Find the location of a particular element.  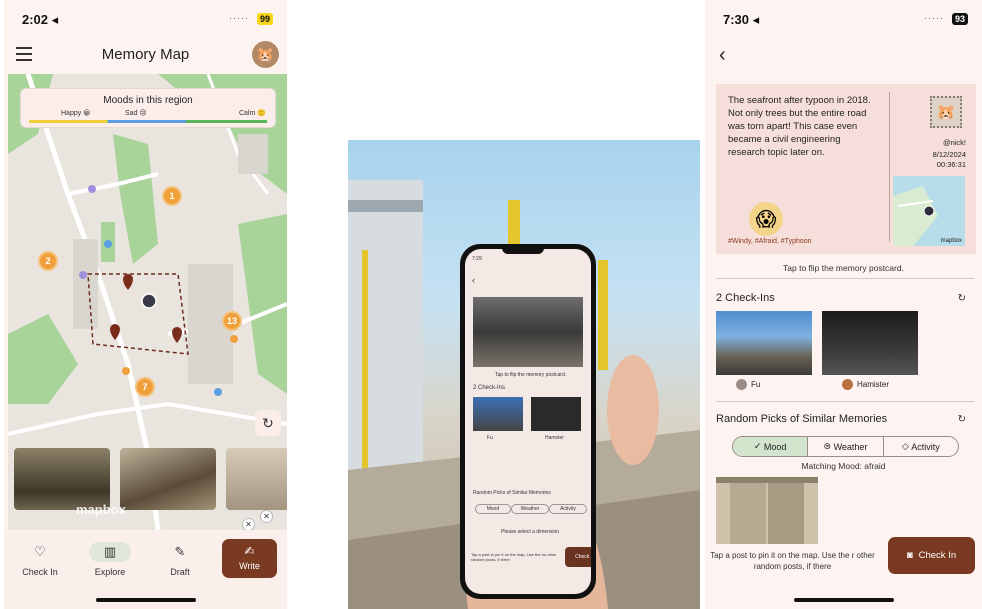

mini-seg-mood: Mood is located at coordinates (493, 509).